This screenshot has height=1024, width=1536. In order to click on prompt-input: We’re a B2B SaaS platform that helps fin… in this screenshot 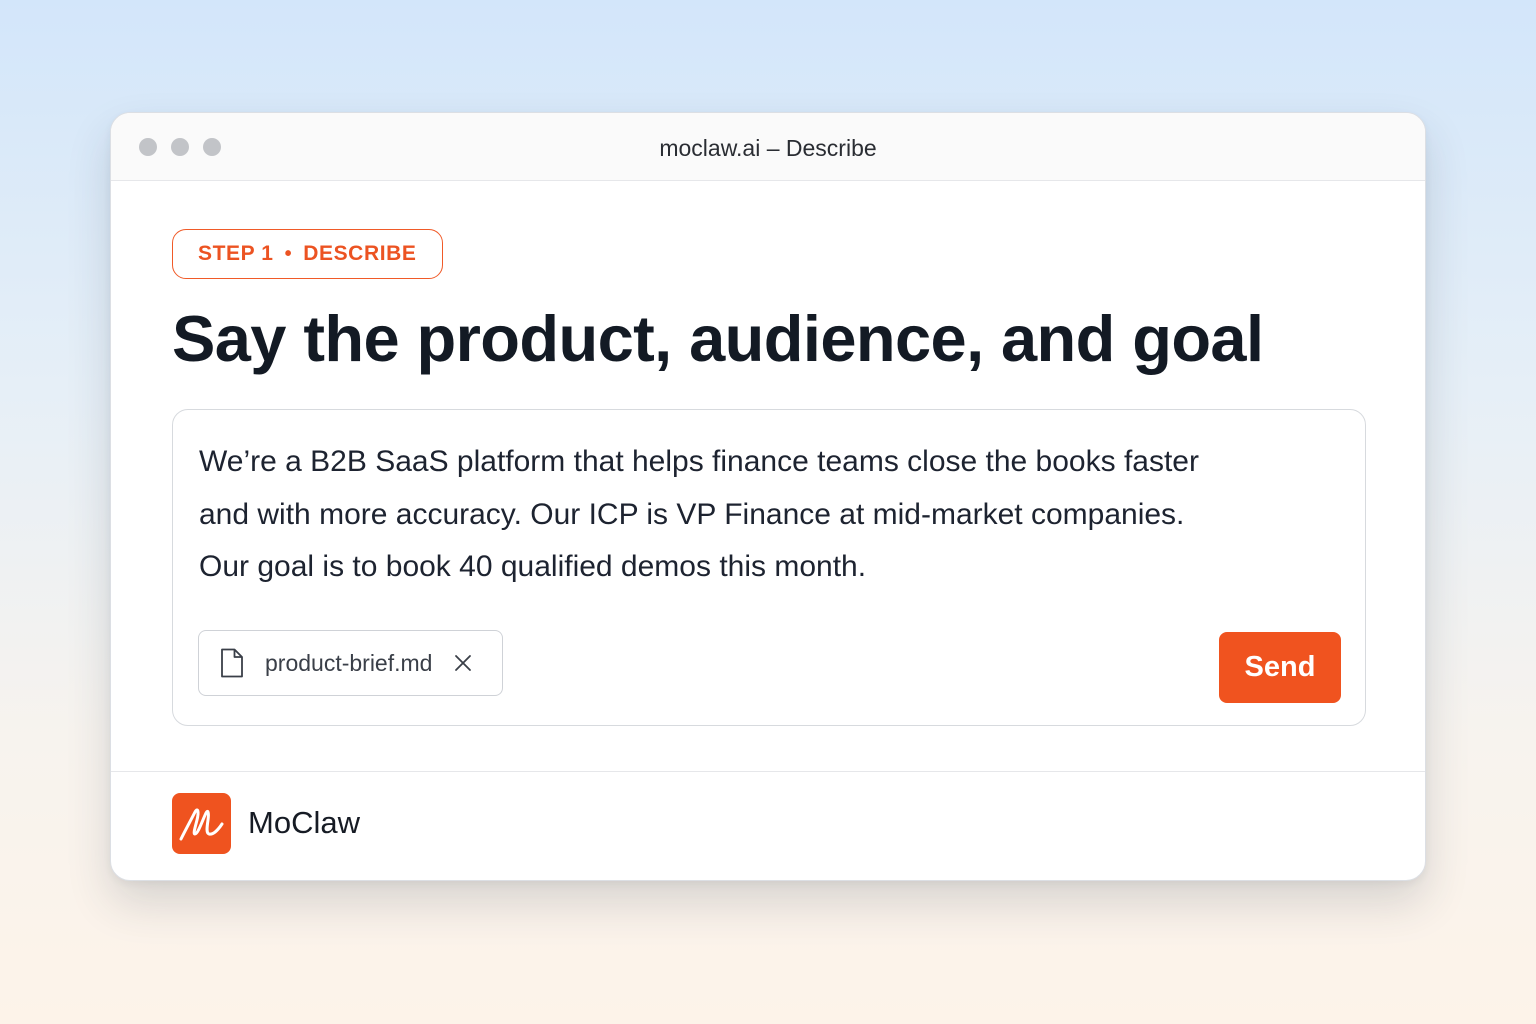, I will do `click(704, 515)`.